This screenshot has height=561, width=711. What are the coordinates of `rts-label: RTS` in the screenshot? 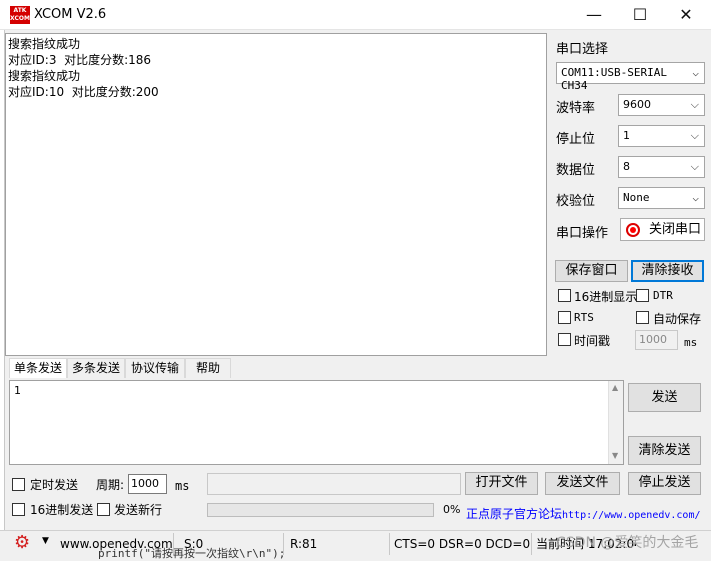 It's located at (584, 317).